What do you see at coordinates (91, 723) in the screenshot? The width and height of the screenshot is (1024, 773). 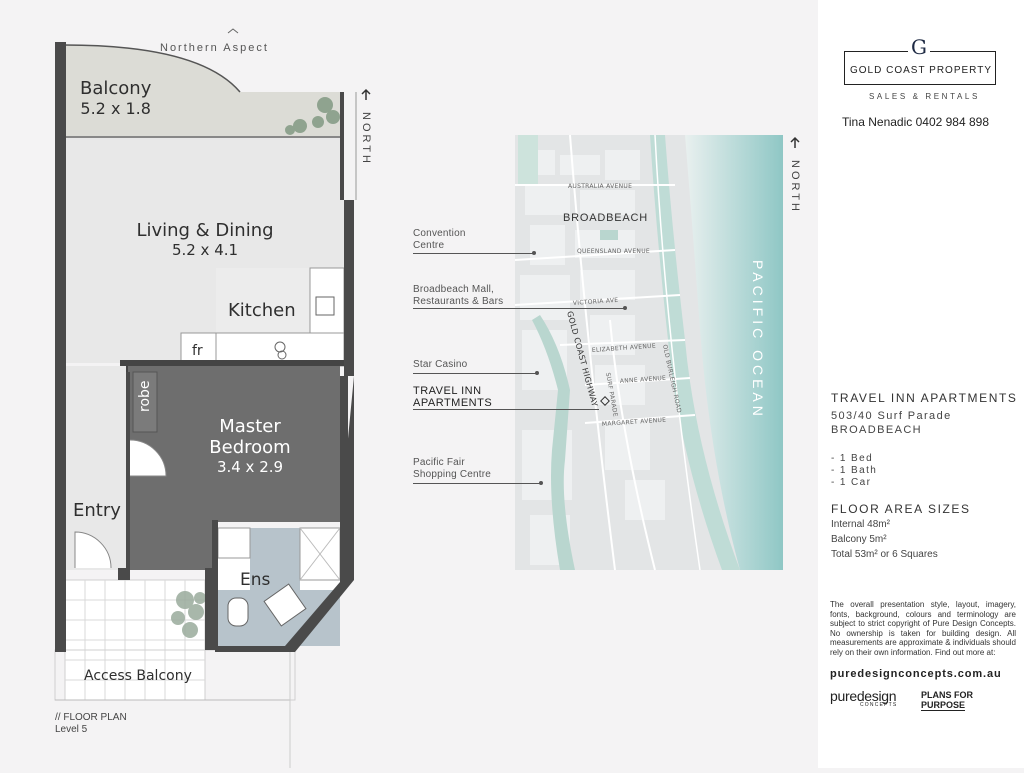 I see `floor-plan-caption: // FLOOR PLAN Level 5` at bounding box center [91, 723].